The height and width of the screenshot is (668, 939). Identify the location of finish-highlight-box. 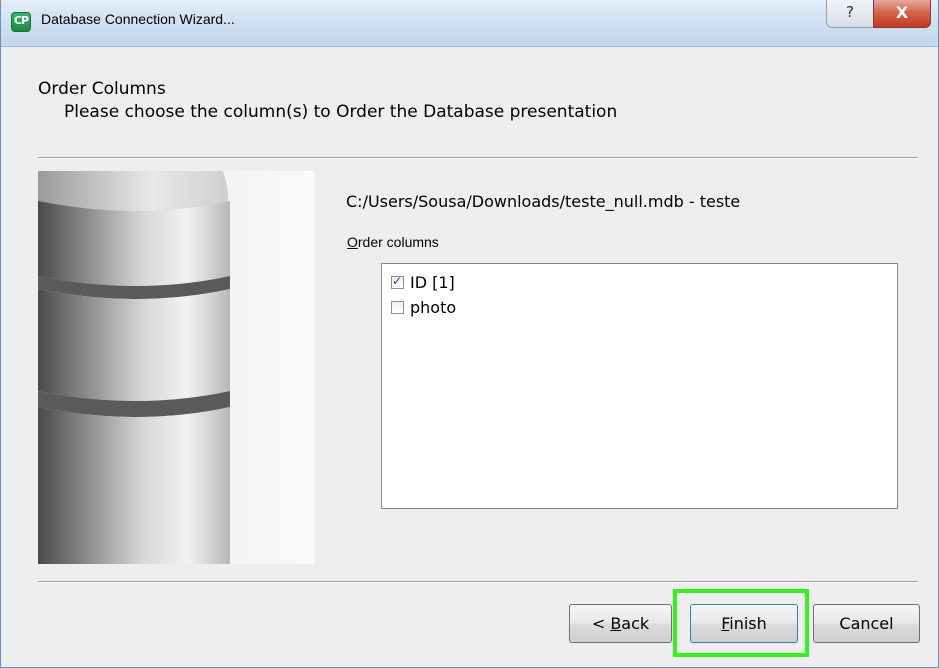
(741, 623).